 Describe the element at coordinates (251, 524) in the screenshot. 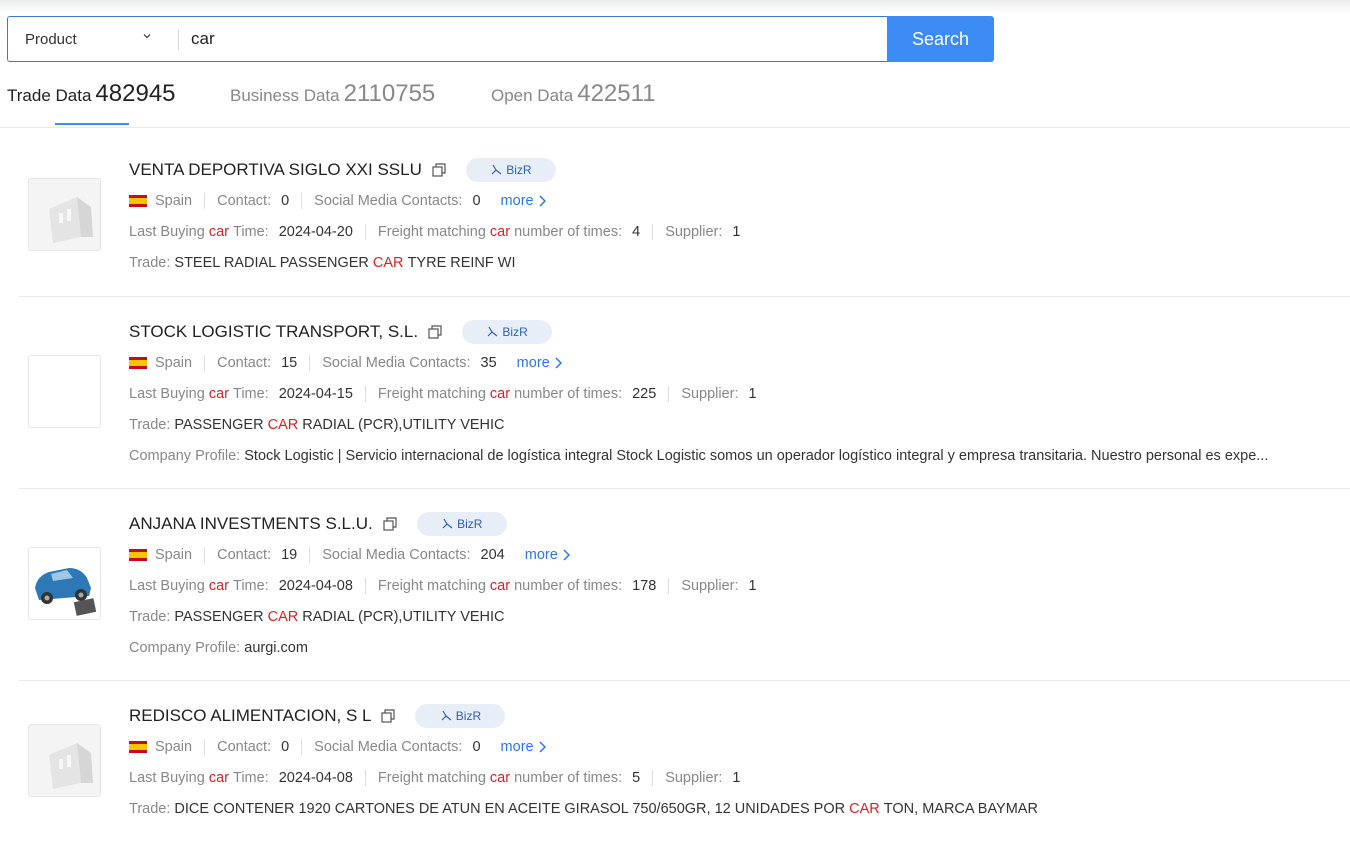

I see `company-name: ANJANA INVESTMENTS S.L.U.` at that location.